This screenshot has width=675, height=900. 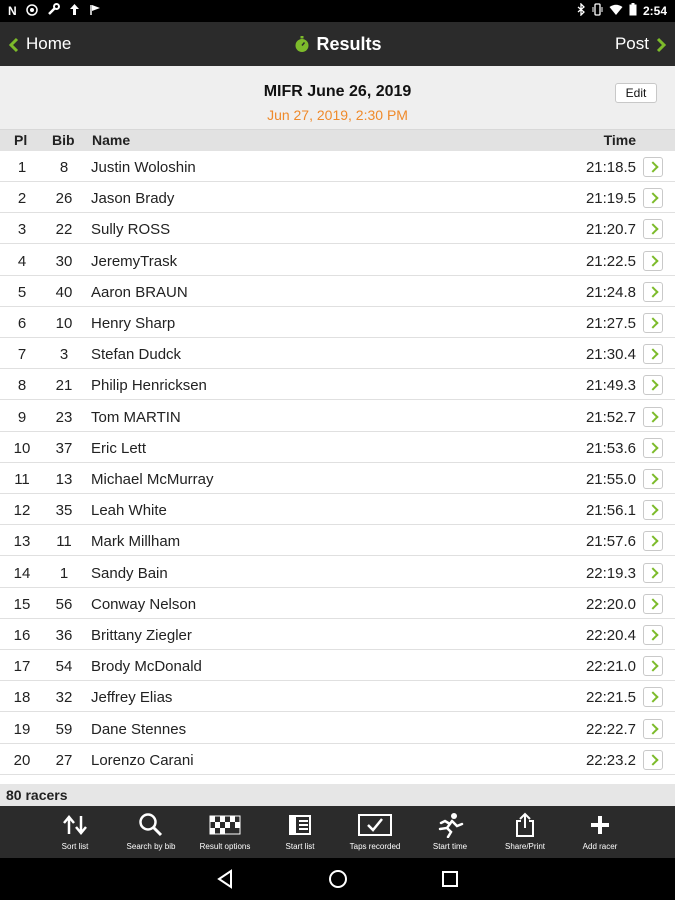 I want to click on wrench-icon, so click(x=53, y=11).